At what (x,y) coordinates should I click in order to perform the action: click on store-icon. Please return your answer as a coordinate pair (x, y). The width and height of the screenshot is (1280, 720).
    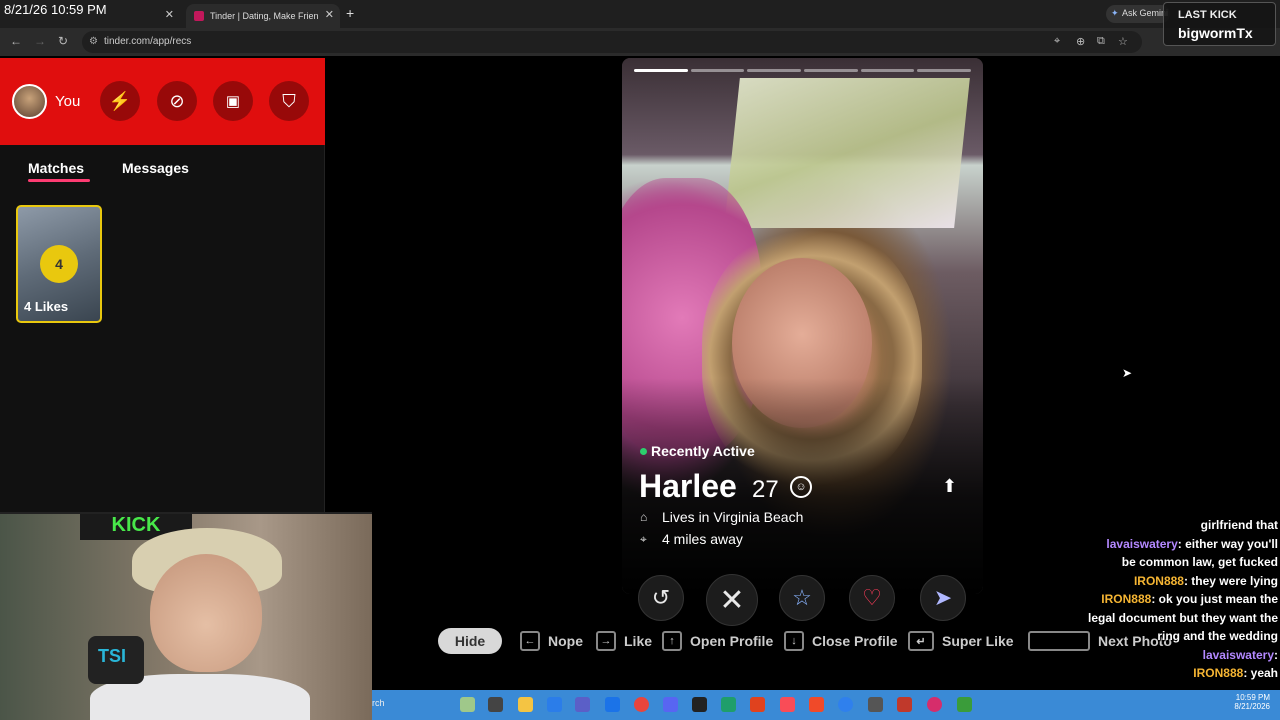
    Looking at the image, I should click on (612, 704).